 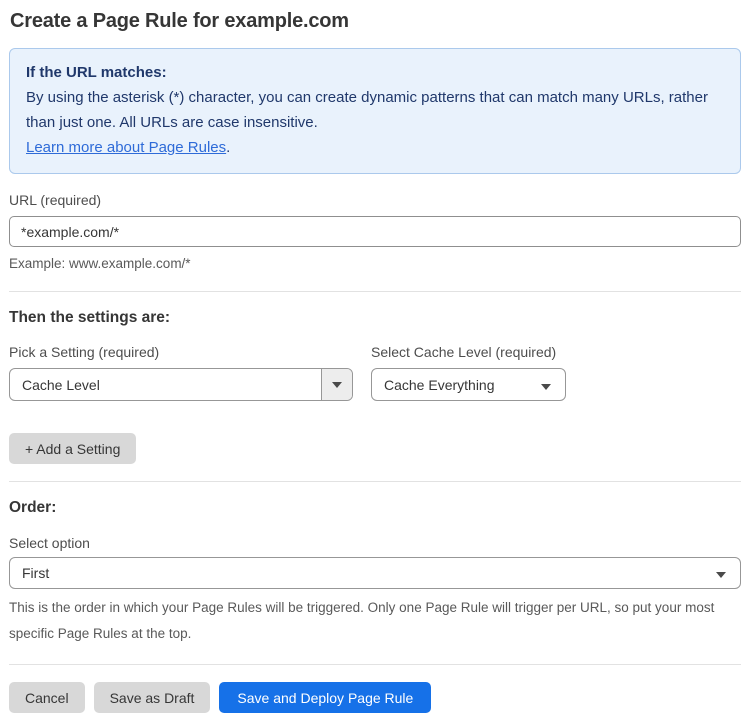 I want to click on settings-section-heading: Then the settings are:, so click(x=90, y=317).